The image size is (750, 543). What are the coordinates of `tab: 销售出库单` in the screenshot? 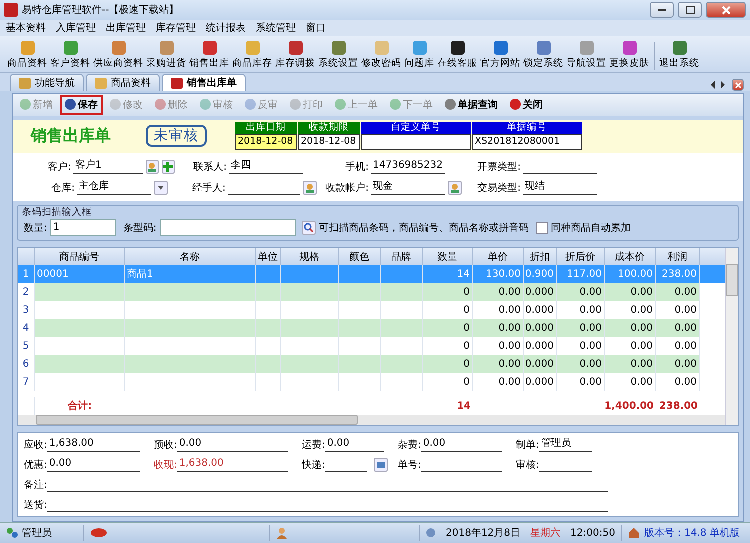 It's located at (204, 82).